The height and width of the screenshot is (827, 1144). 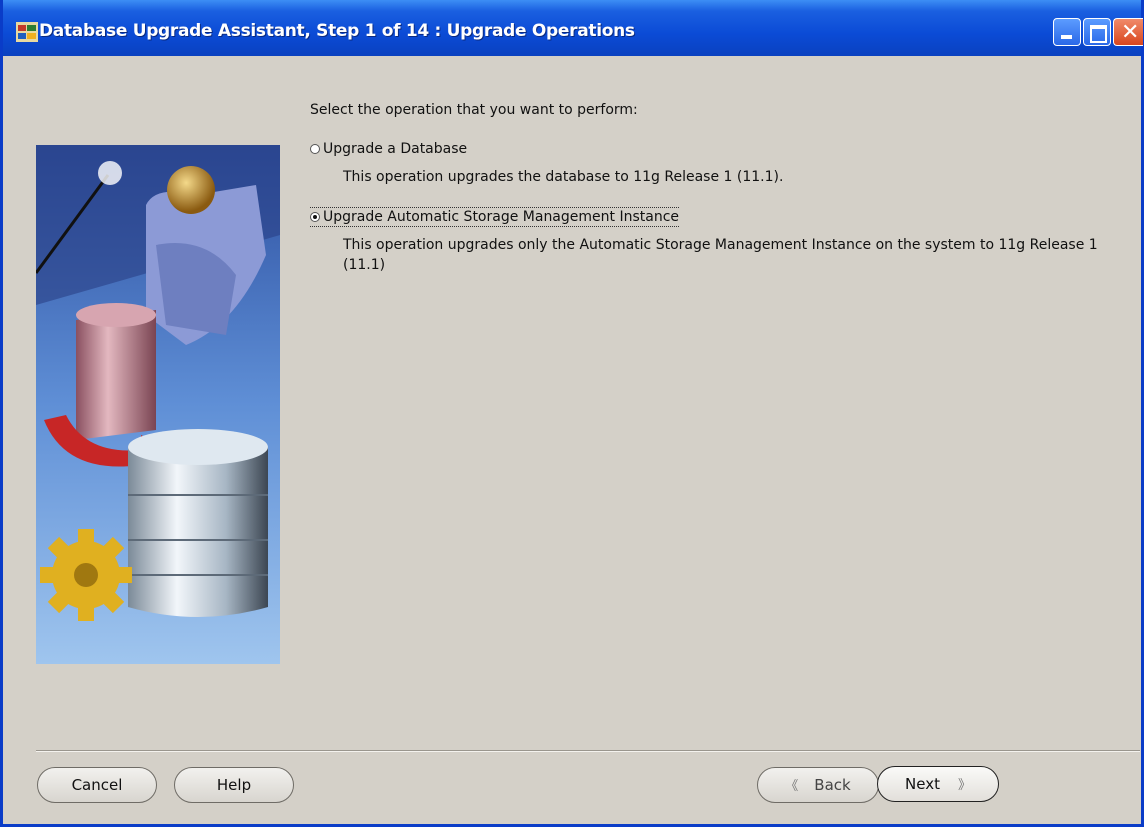 I want to click on close-icon: ✕, so click(x=1130, y=32).